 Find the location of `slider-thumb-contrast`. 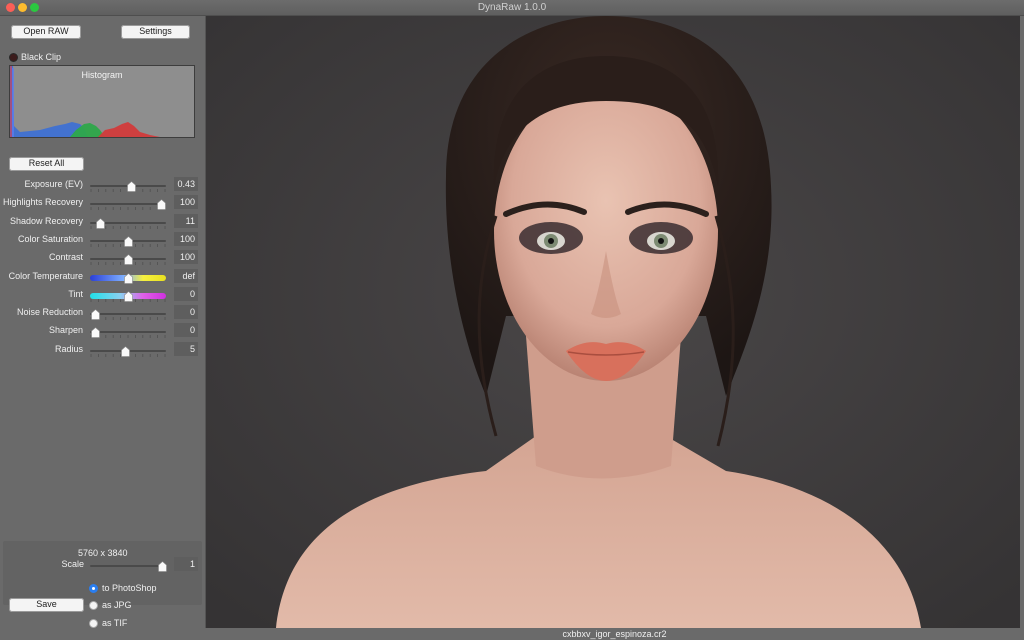

slider-thumb-contrast is located at coordinates (128, 259).